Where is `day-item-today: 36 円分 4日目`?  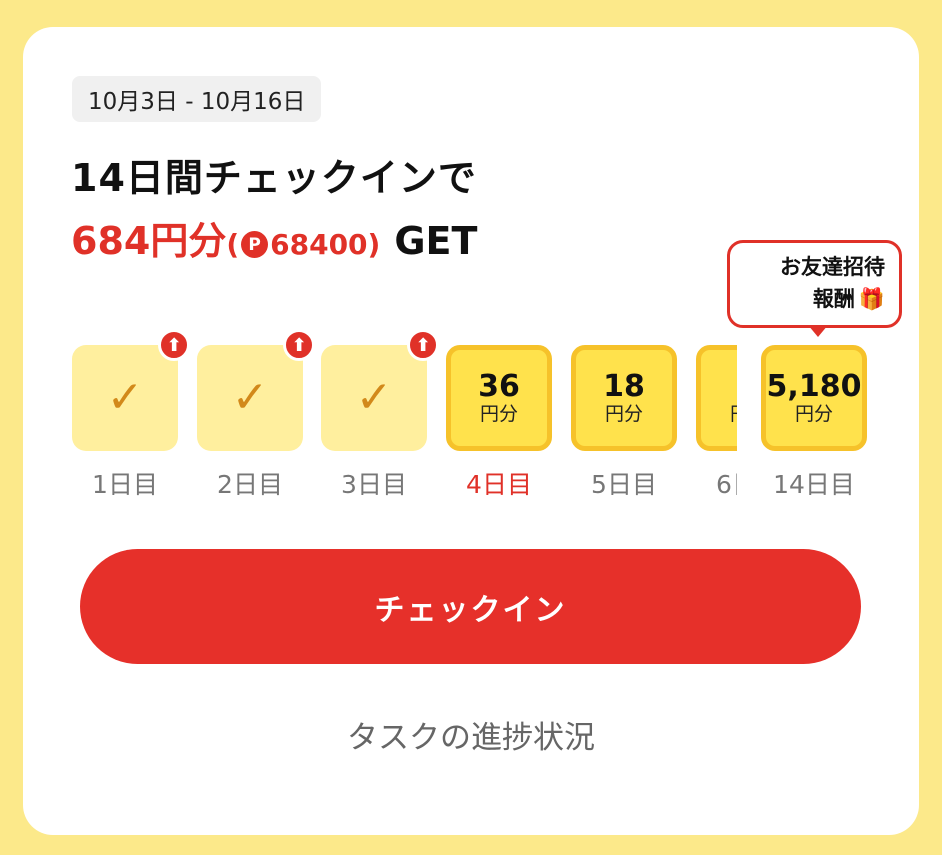 day-item-today: 36 円分 4日目 is located at coordinates (499, 423).